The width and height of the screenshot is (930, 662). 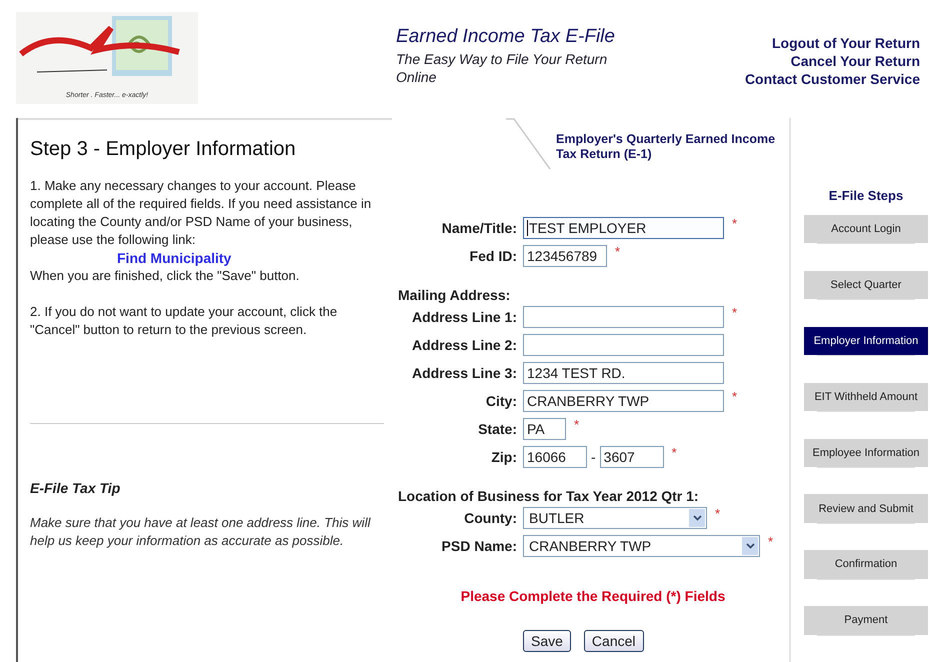 What do you see at coordinates (866, 195) in the screenshot?
I see `steps-heading: E-File Steps` at bounding box center [866, 195].